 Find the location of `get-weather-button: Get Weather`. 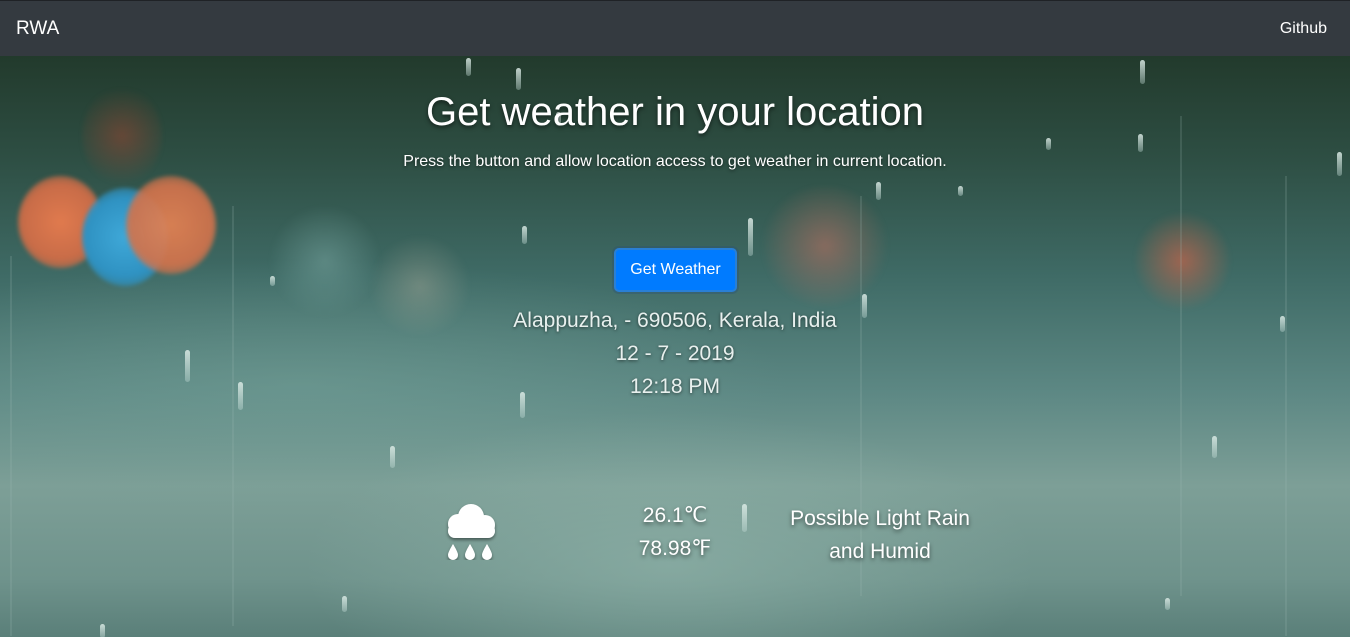

get-weather-button: Get Weather is located at coordinates (675, 270).